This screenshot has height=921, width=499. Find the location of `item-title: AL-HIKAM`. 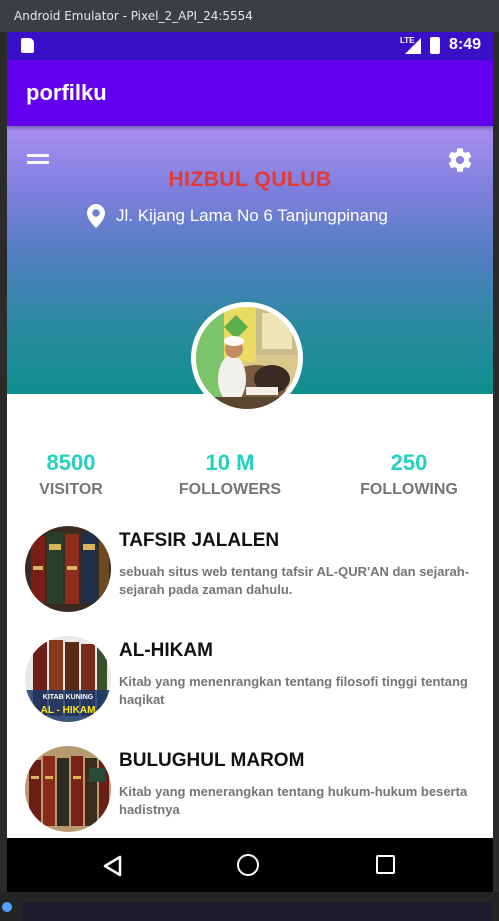

item-title: AL-HIKAM is located at coordinates (166, 650).